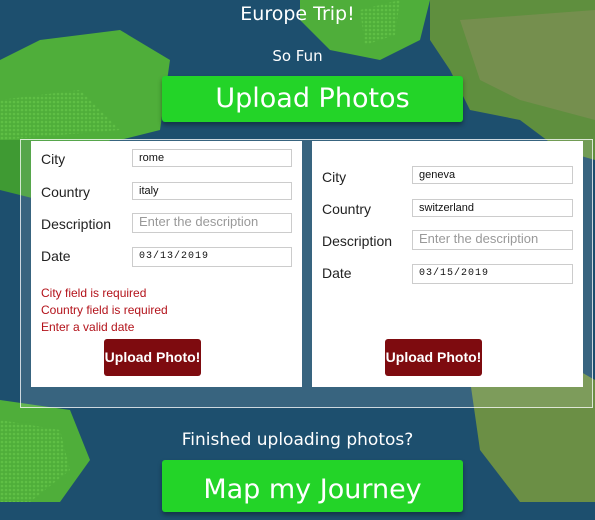 Image resolution: width=595 pixels, height=520 pixels. I want to click on upload-photos-button: Upload Photos, so click(312, 99).